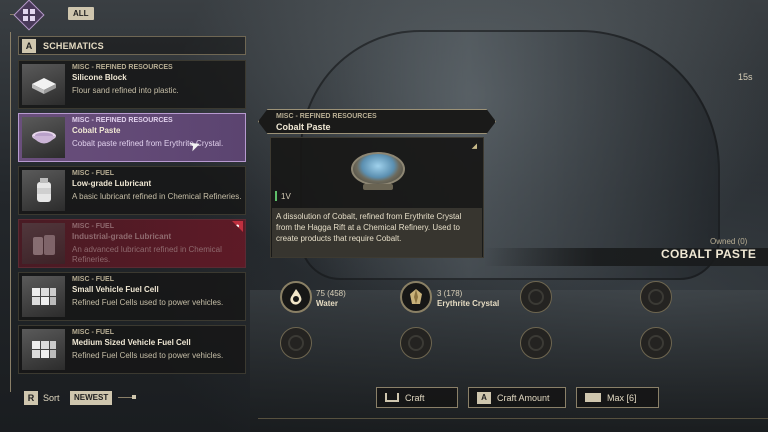  I want to click on item-name: Low-grade Lubricant, so click(112, 183).